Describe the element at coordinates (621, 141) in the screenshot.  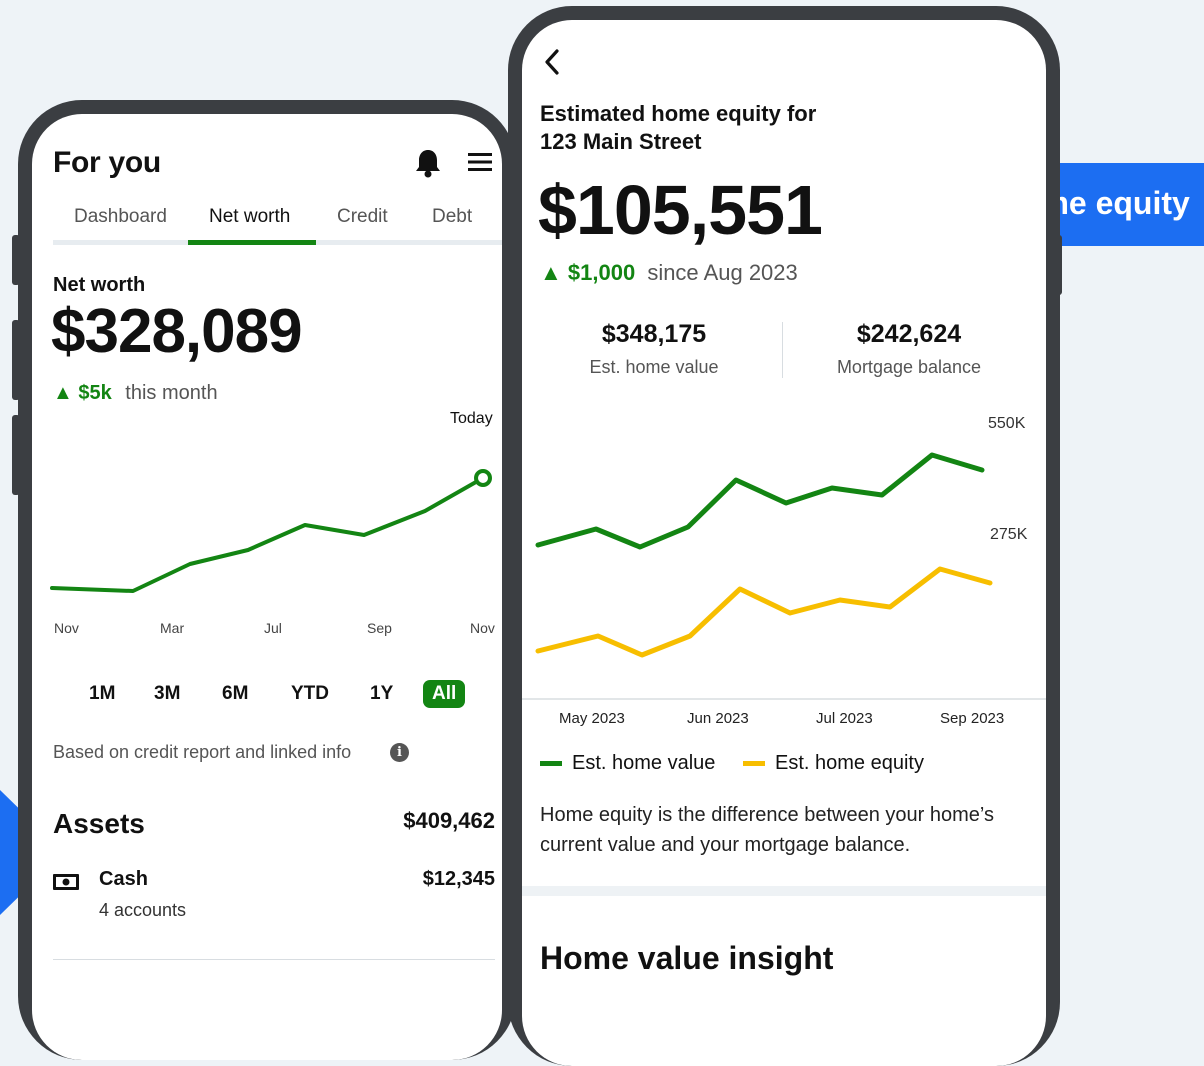
I see `title-line: 123 Main Street` at that location.